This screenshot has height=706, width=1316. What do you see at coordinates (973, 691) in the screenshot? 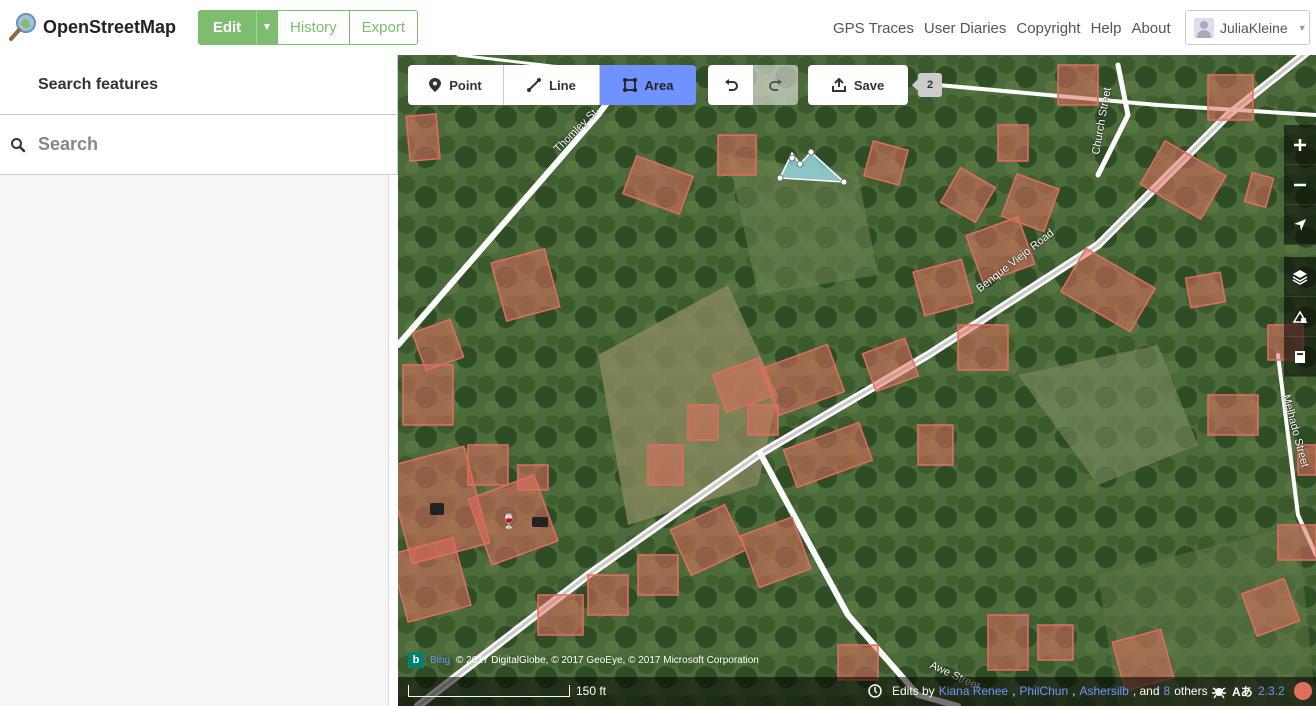
I see `editor-link: Kiana Renee` at bounding box center [973, 691].